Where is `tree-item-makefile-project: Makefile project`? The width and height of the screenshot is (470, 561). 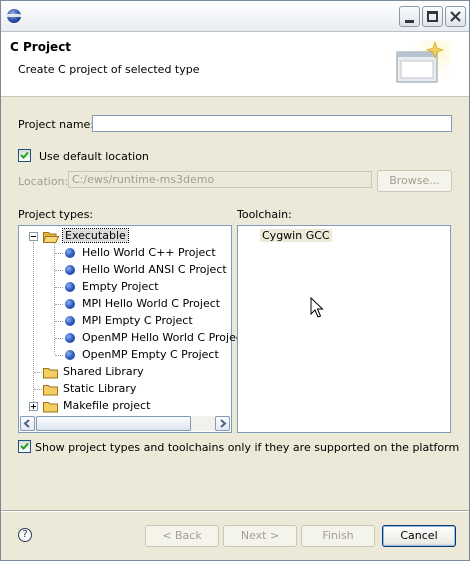 tree-item-makefile-project: Makefile project is located at coordinates (125, 406).